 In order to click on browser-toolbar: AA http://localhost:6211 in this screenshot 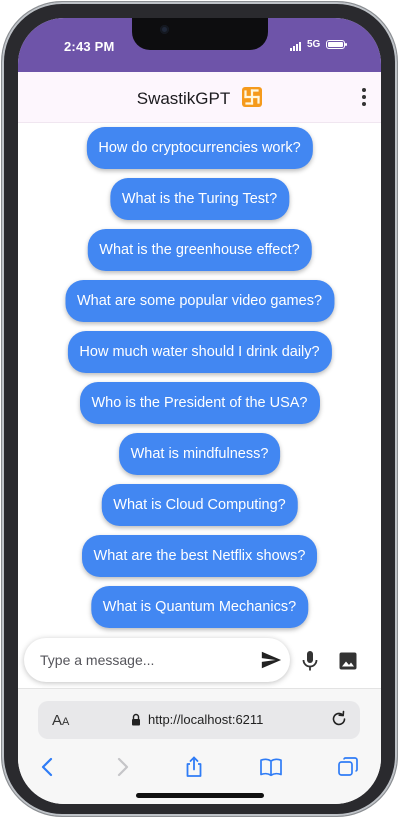, I will do `click(199, 746)`.